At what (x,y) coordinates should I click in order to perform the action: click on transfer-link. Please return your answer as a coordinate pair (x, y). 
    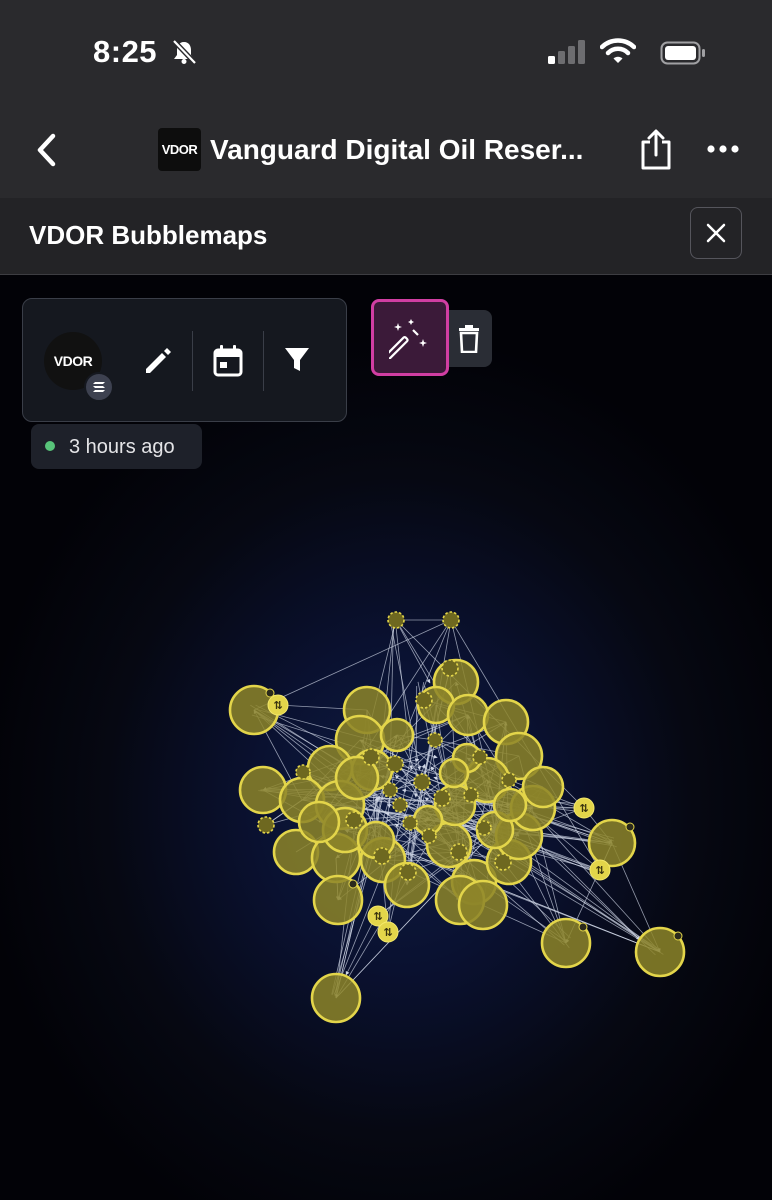
    Looking at the image, I should click on (361, 945).